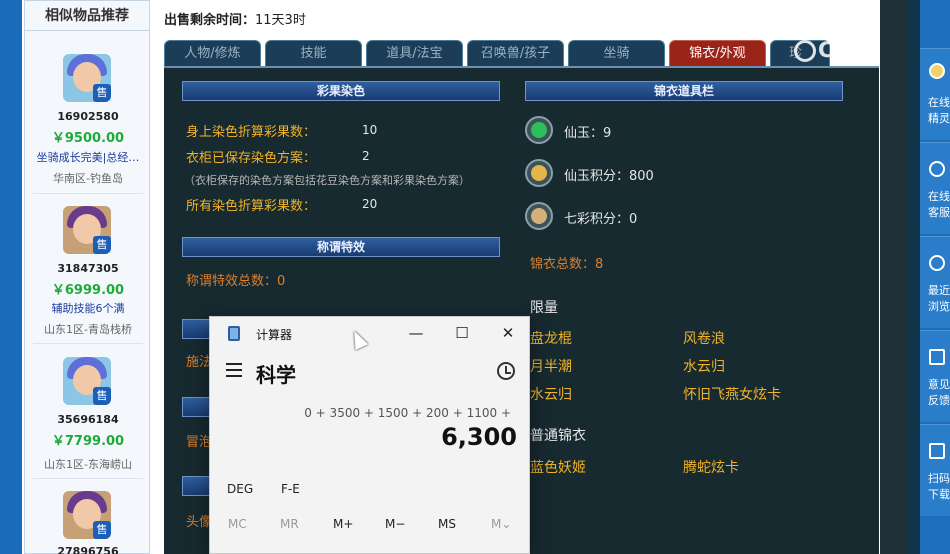 Image resolution: width=950 pixels, height=554 pixels. I want to click on jade-points-icon, so click(539, 173).